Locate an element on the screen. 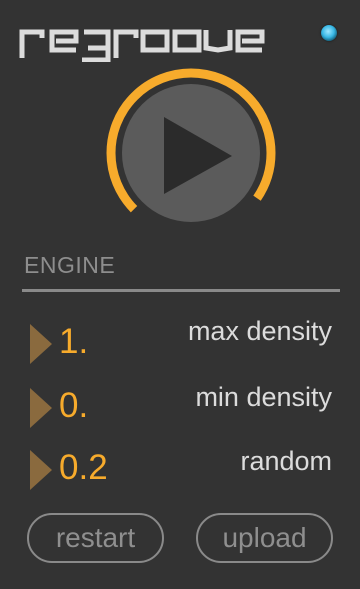 This screenshot has width=360, height=589. play-button is located at coordinates (191, 153).